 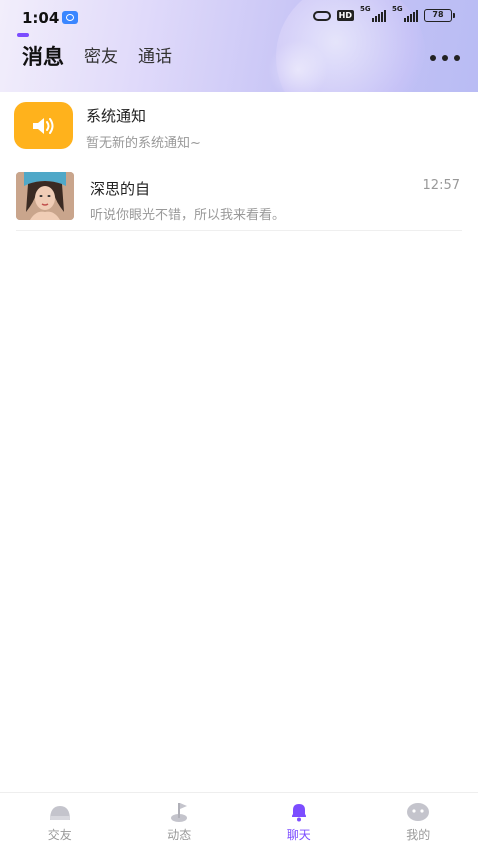 I want to click on system-notification-subtitle: 暂无新的系统通知~, so click(x=143, y=143).